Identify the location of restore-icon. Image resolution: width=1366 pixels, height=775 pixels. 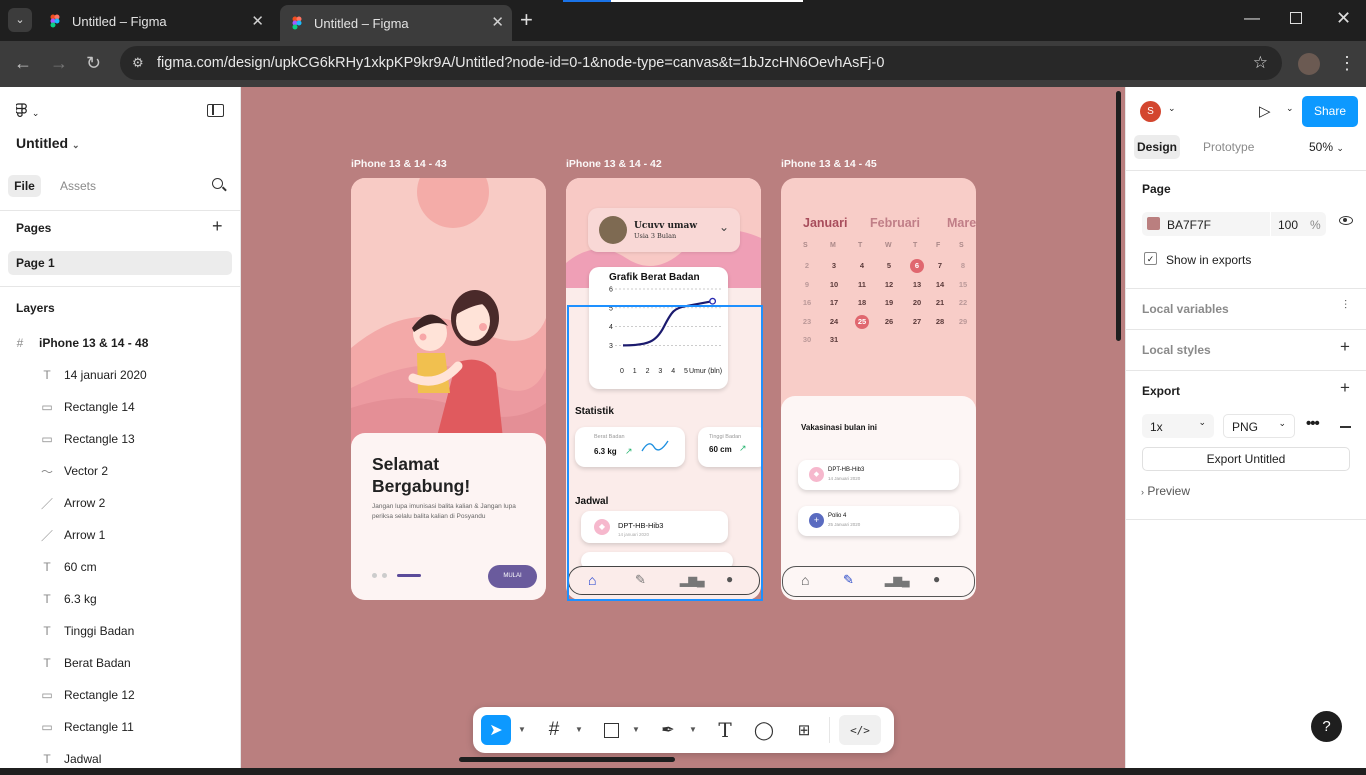
(1296, 18).